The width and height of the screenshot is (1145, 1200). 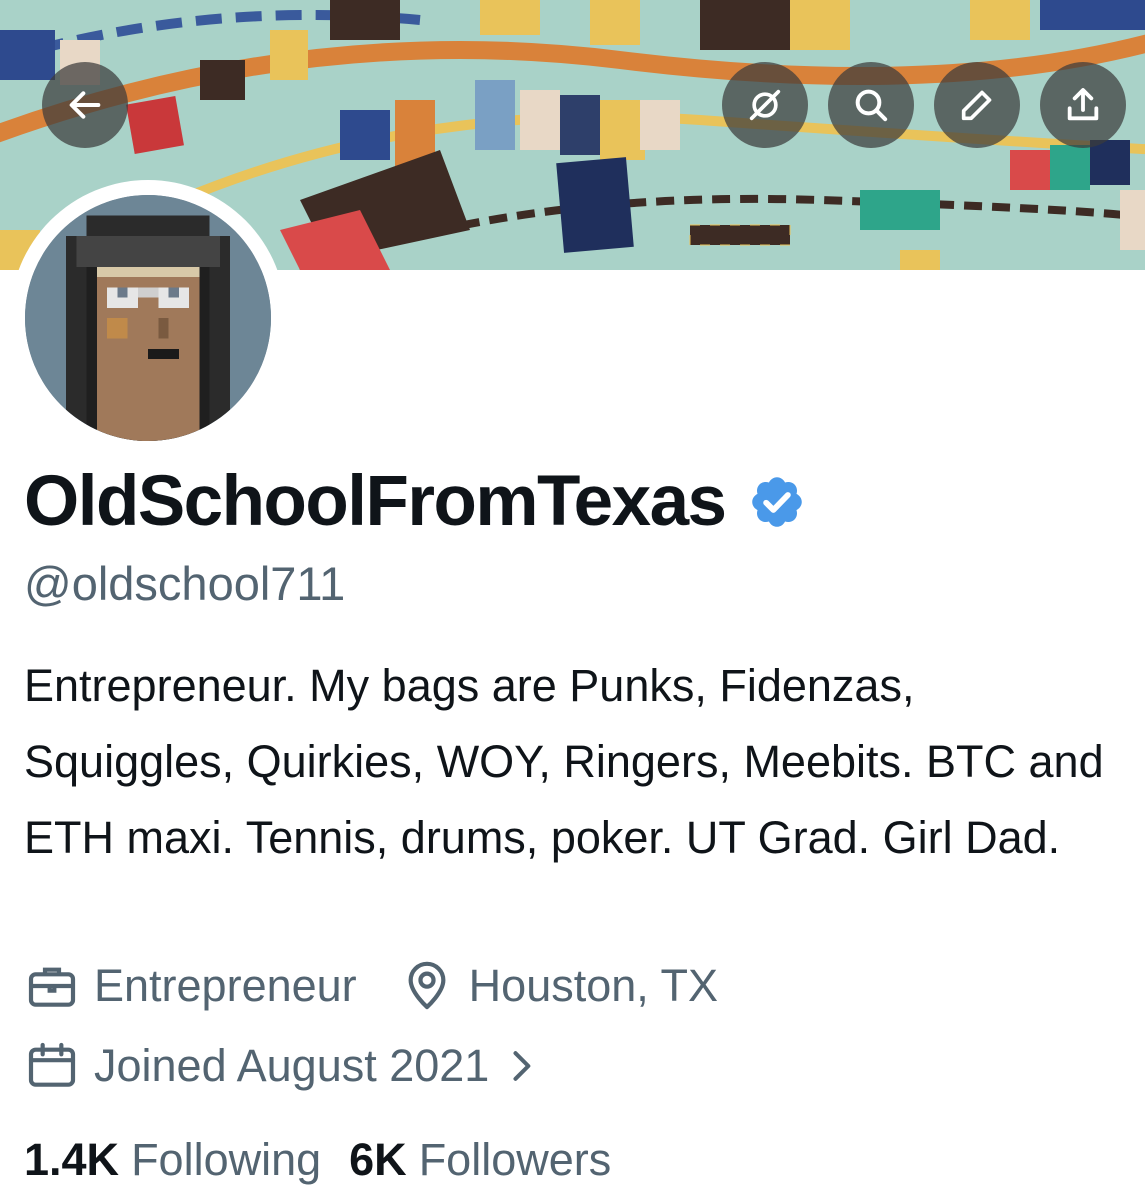 I want to click on user-handle: @oldschool711, so click(x=185, y=583).